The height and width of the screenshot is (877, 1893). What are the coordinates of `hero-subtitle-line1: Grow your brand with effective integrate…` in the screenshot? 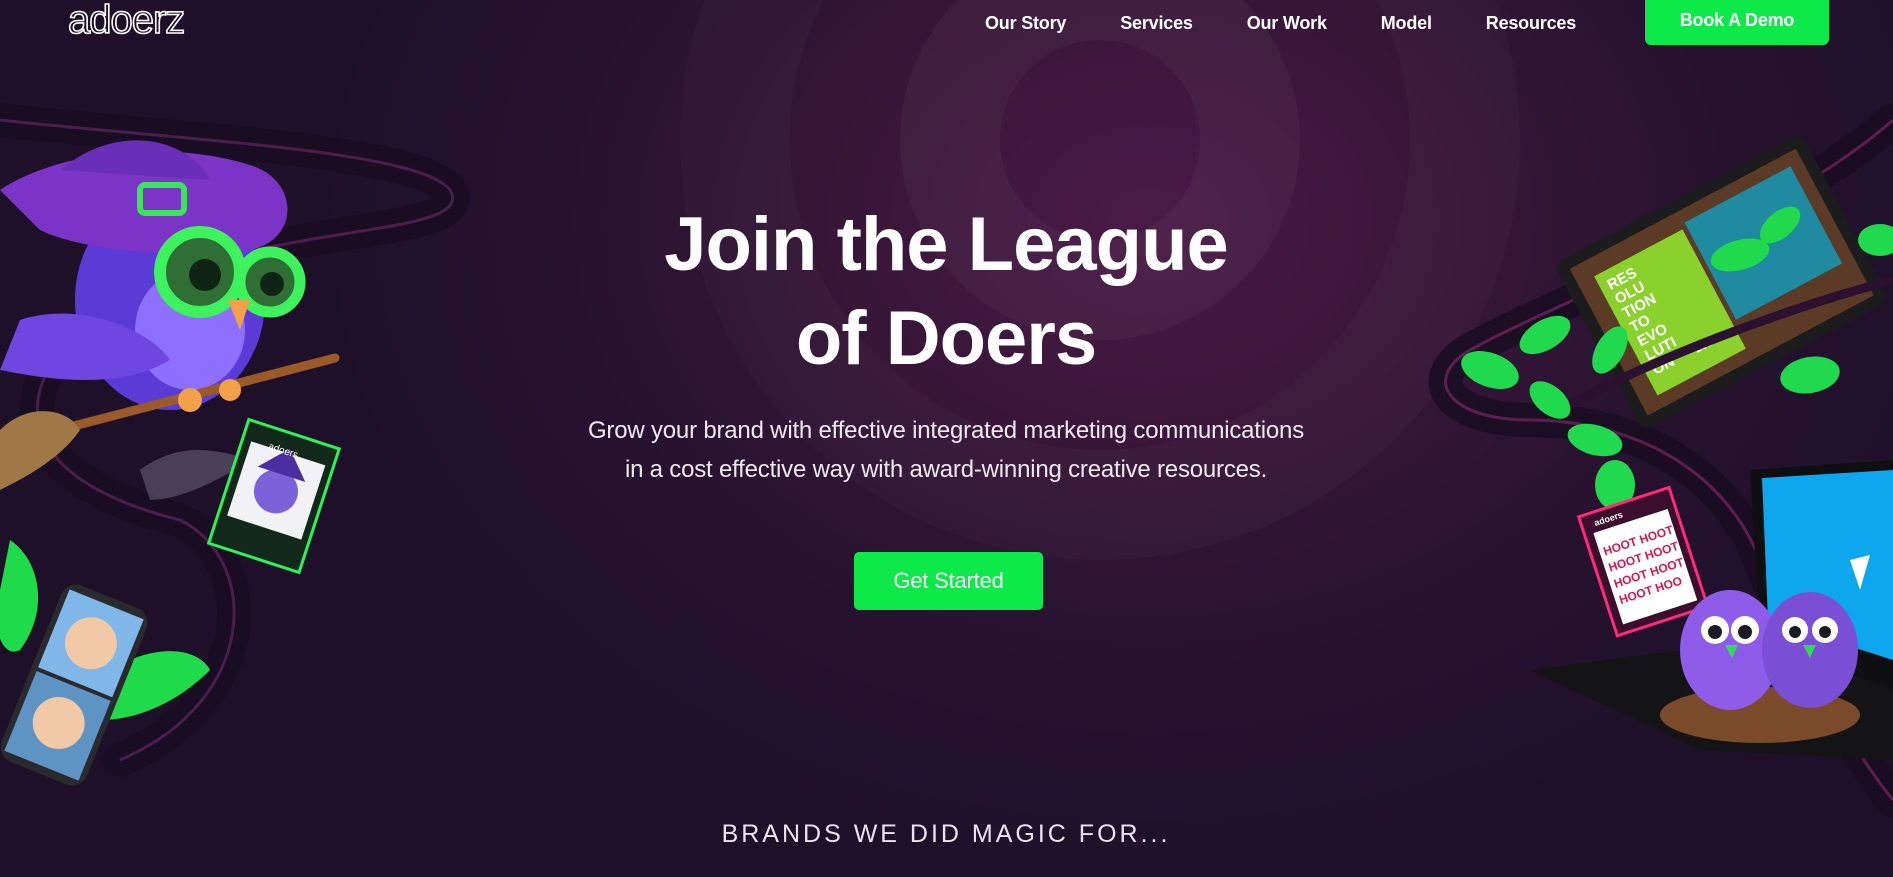 It's located at (946, 430).